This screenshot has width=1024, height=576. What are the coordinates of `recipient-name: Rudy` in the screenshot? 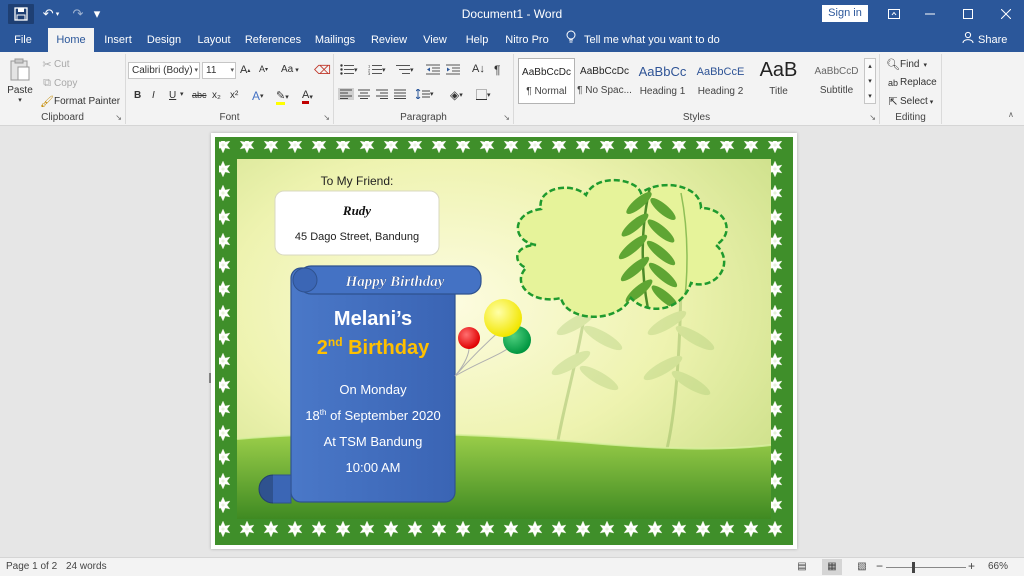 It's located at (356, 210).